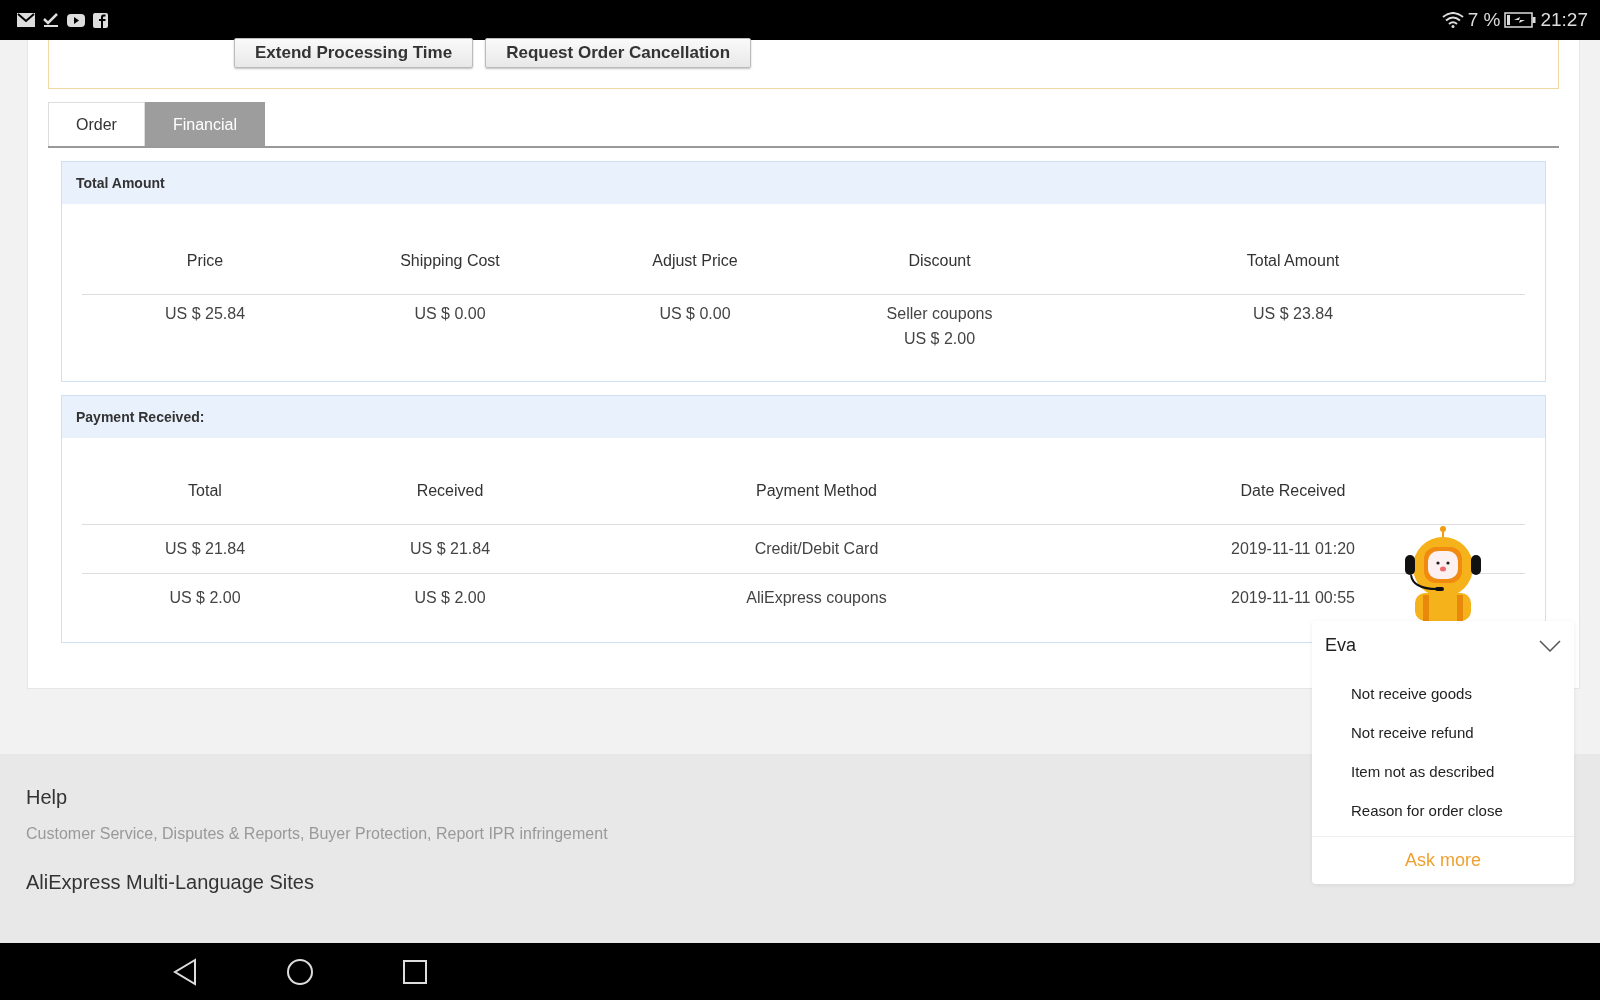 This screenshot has height=1000, width=1600. What do you see at coordinates (300, 971) in the screenshot?
I see `home-icon` at bounding box center [300, 971].